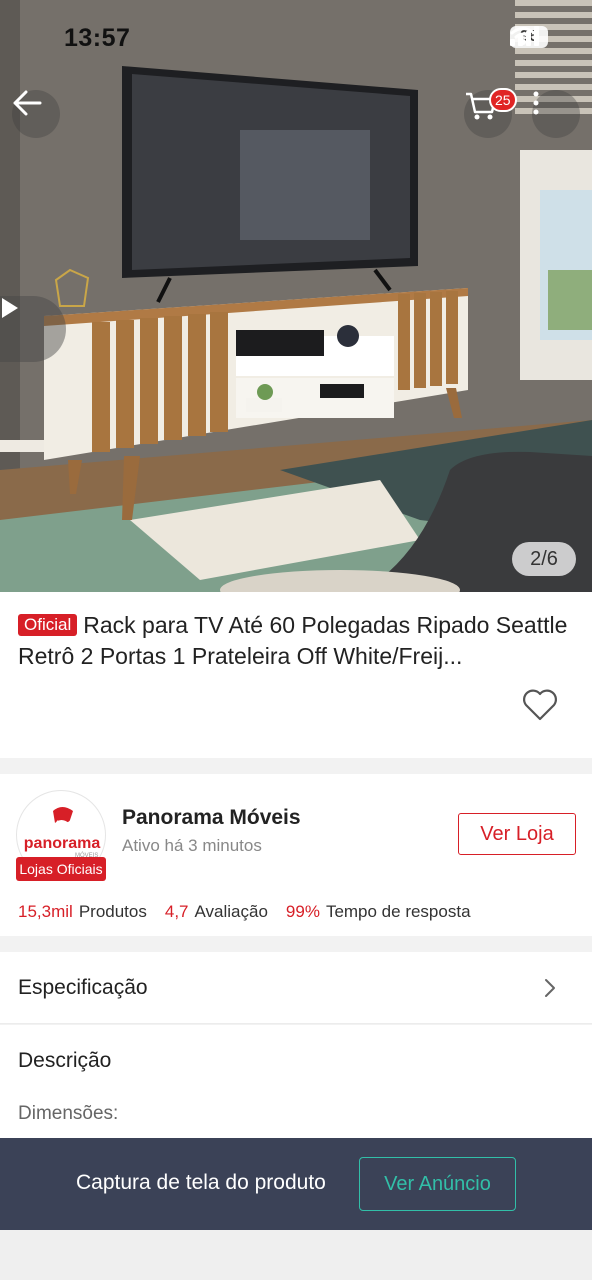  What do you see at coordinates (65, 1060) in the screenshot?
I see `description-title: Descrição` at bounding box center [65, 1060].